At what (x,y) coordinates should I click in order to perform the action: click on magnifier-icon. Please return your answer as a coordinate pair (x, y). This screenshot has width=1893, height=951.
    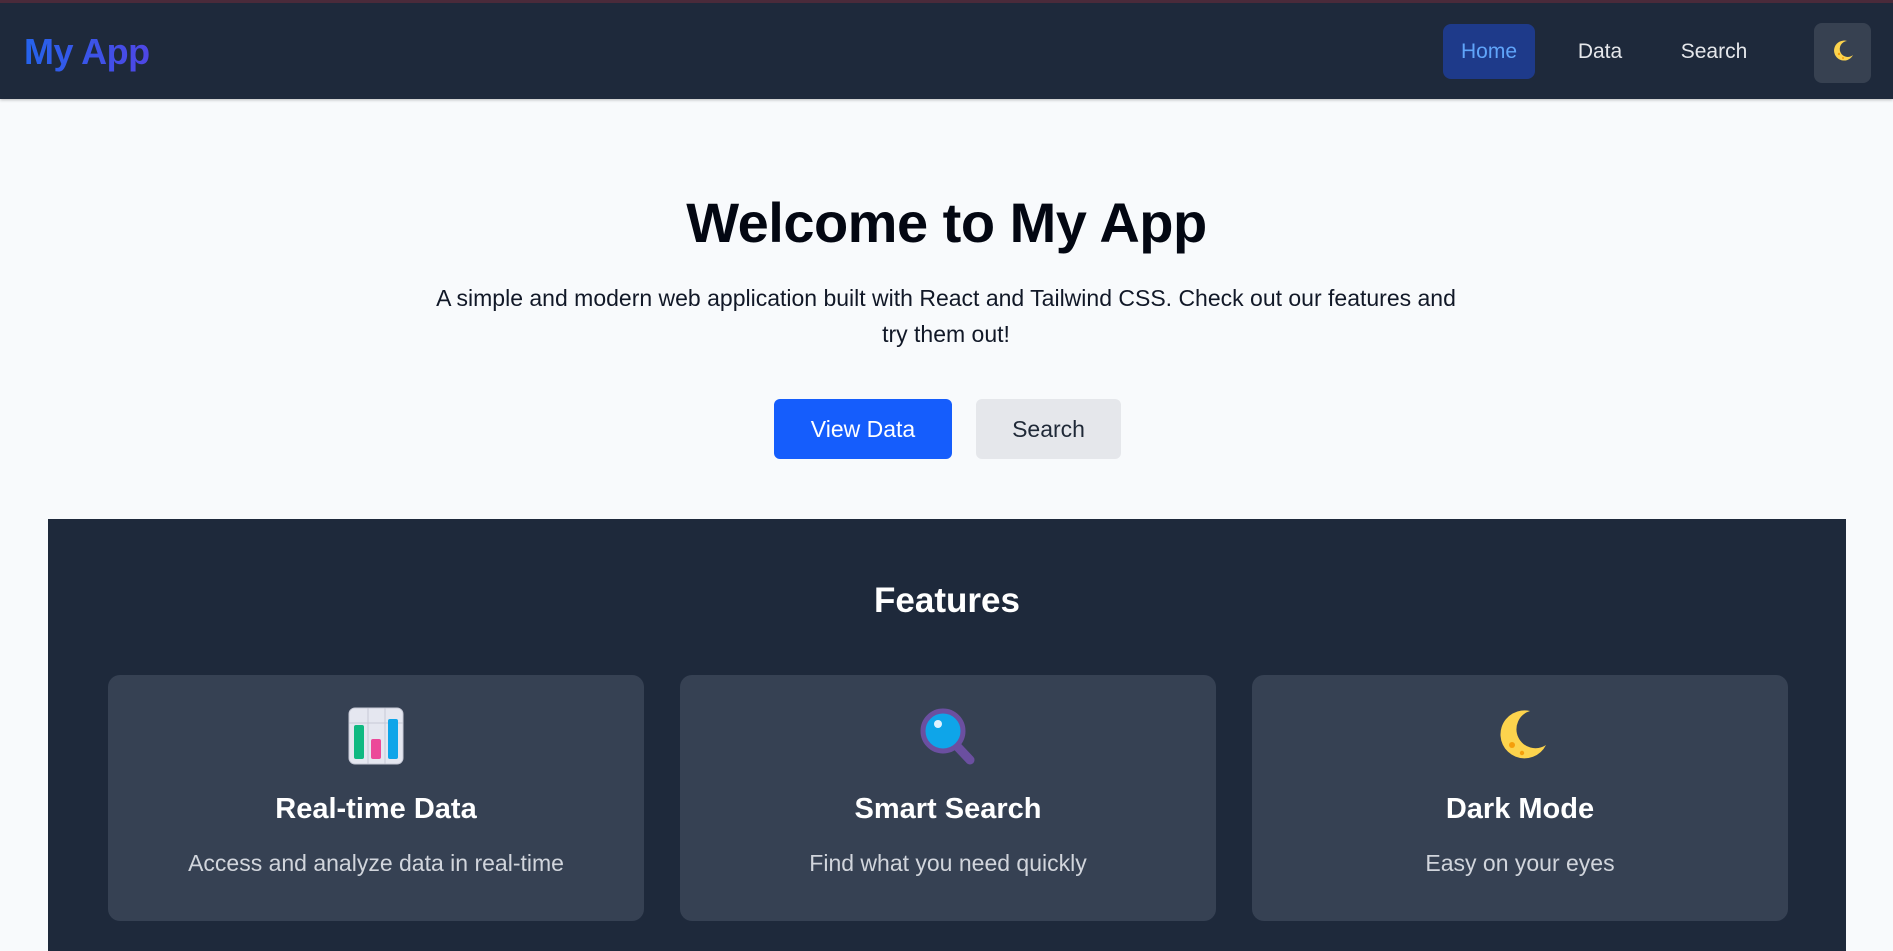
    Looking at the image, I should click on (948, 736).